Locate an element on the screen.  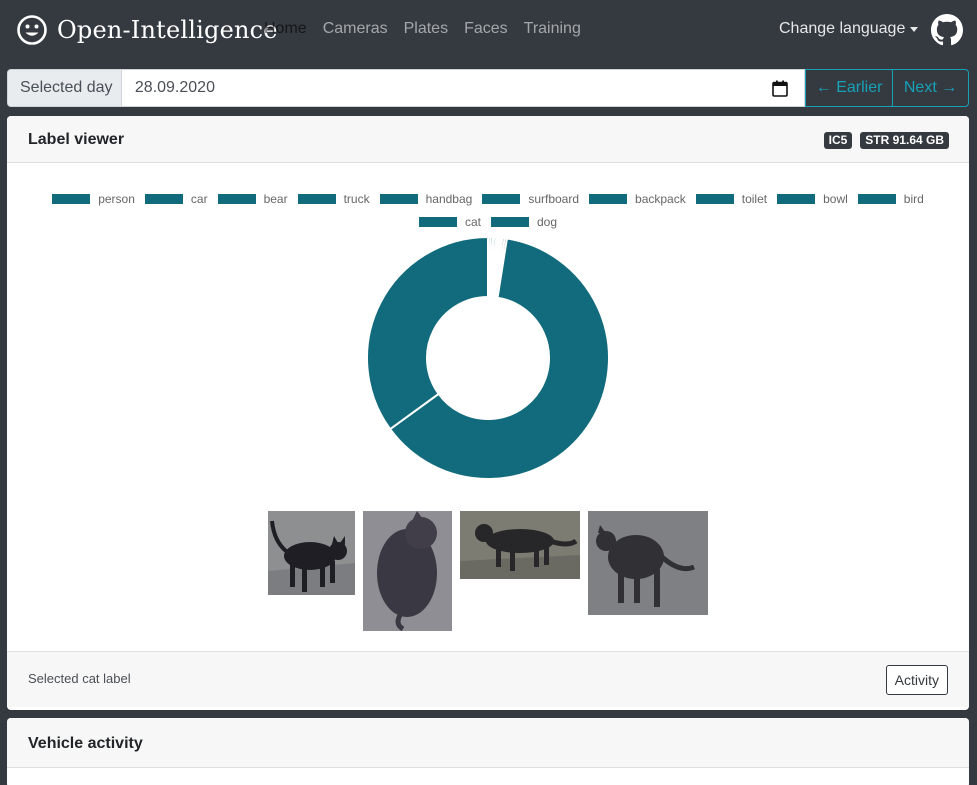
vehicle-activity-card: Vehicle activity is located at coordinates (488, 751).